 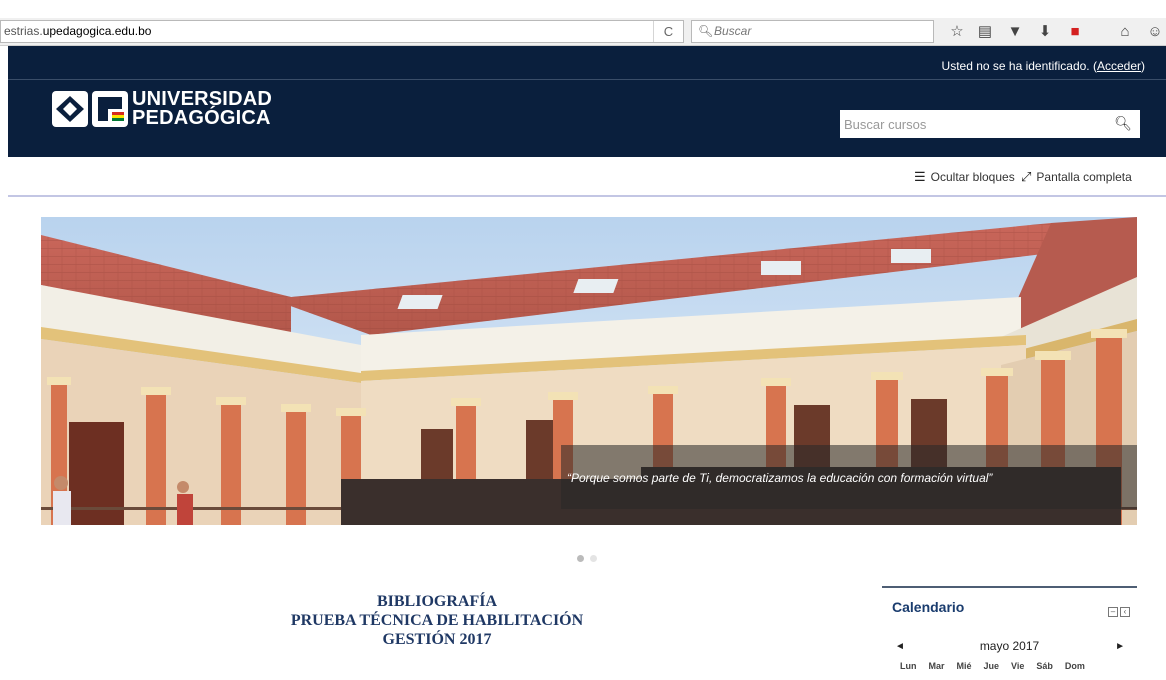 I want to click on pocket-icon: ▼, so click(x=1015, y=32).